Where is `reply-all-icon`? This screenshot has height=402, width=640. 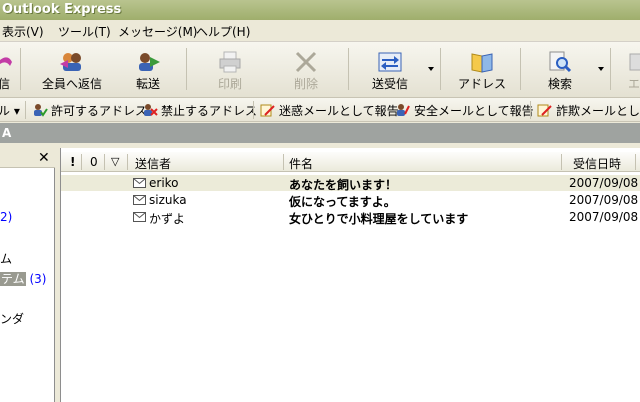
reply-all-icon is located at coordinates (70, 62).